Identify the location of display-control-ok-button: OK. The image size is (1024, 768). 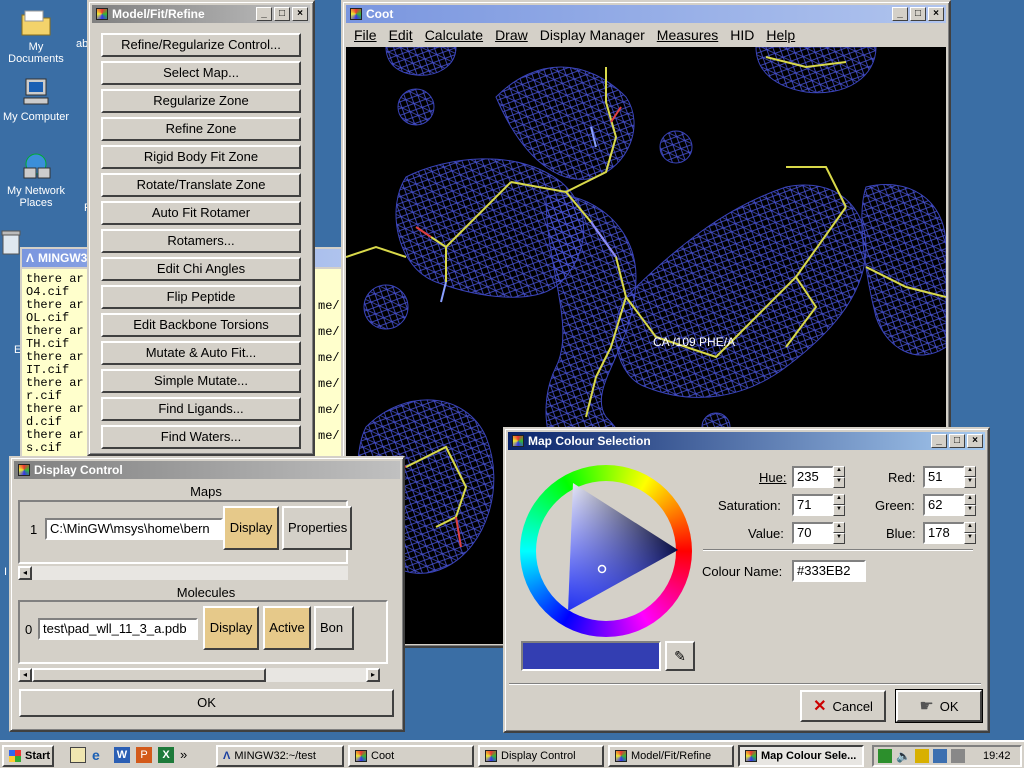
(206, 703).